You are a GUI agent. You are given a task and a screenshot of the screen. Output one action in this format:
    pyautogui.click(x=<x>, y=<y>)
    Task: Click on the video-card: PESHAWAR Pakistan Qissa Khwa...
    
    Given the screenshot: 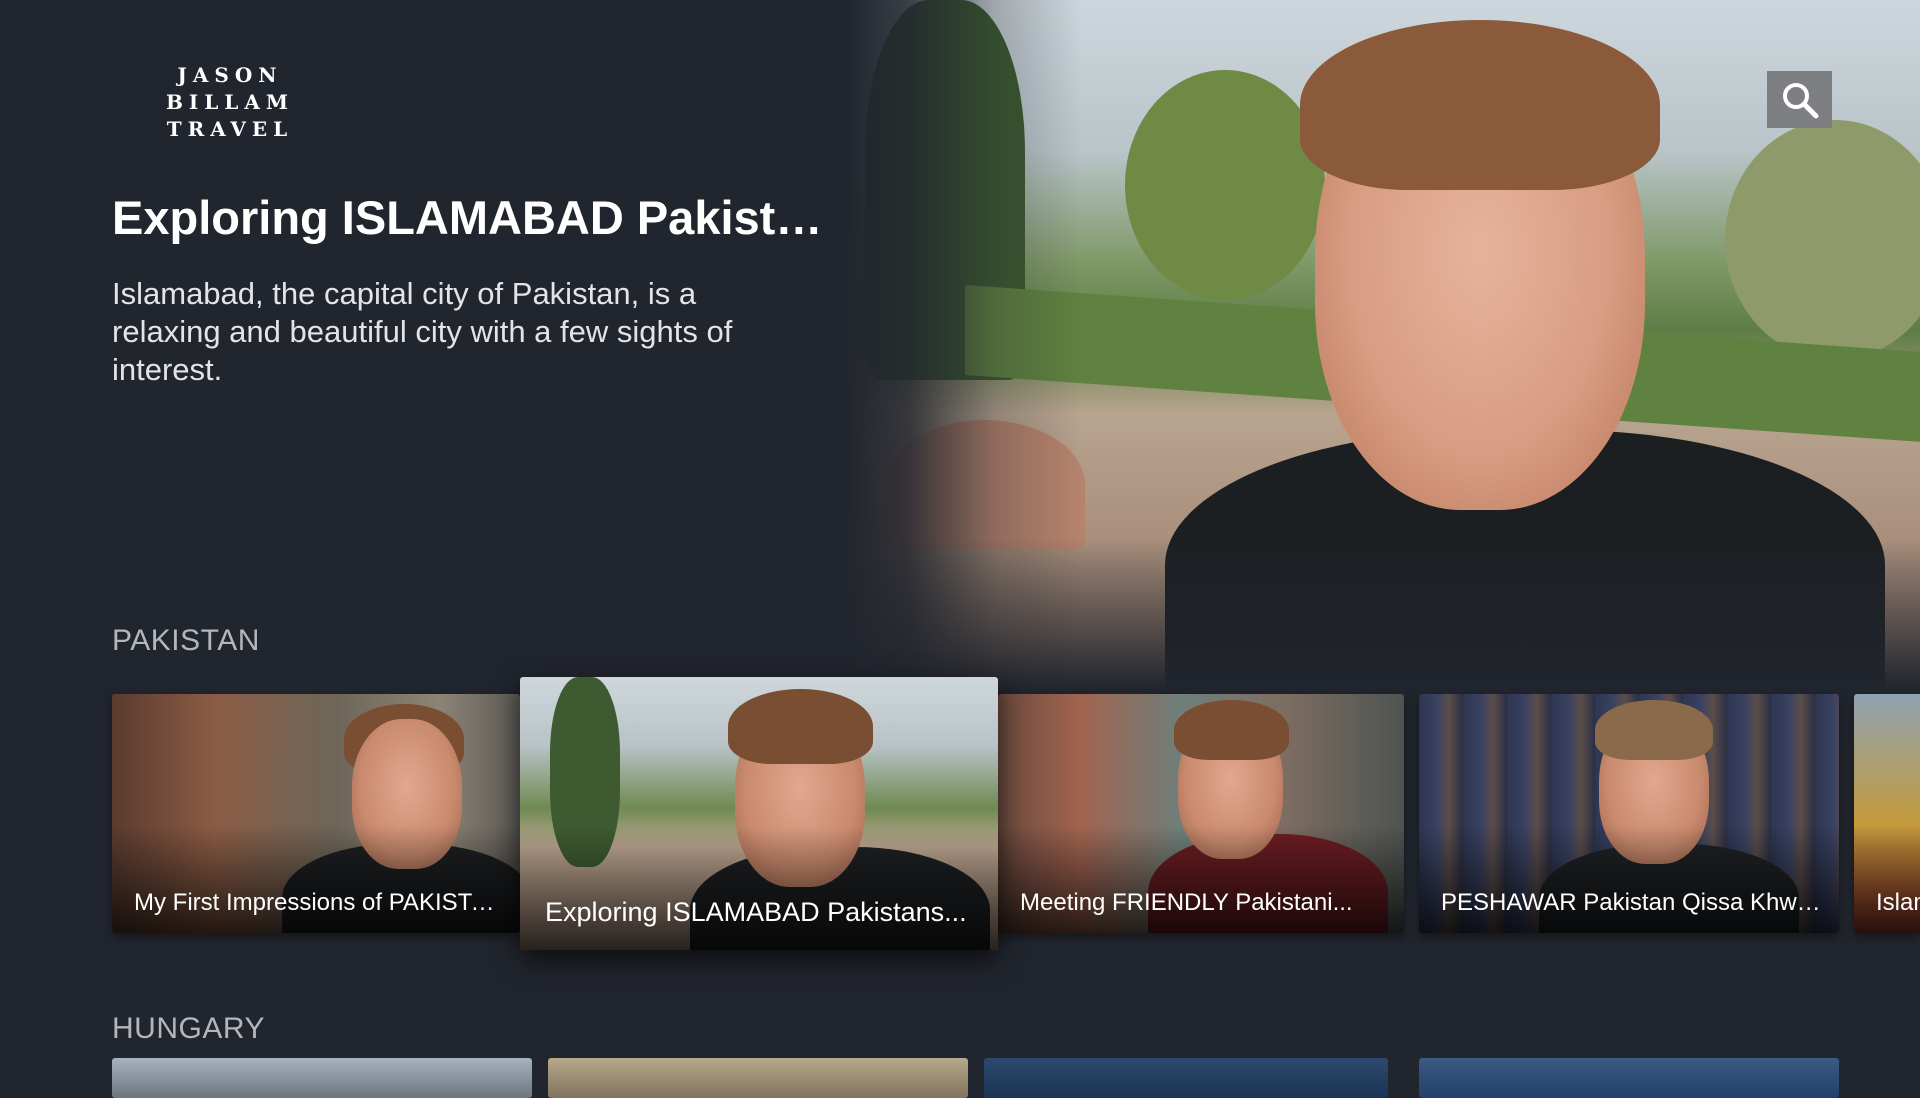 What is the action you would take?
    pyautogui.click(x=1629, y=813)
    